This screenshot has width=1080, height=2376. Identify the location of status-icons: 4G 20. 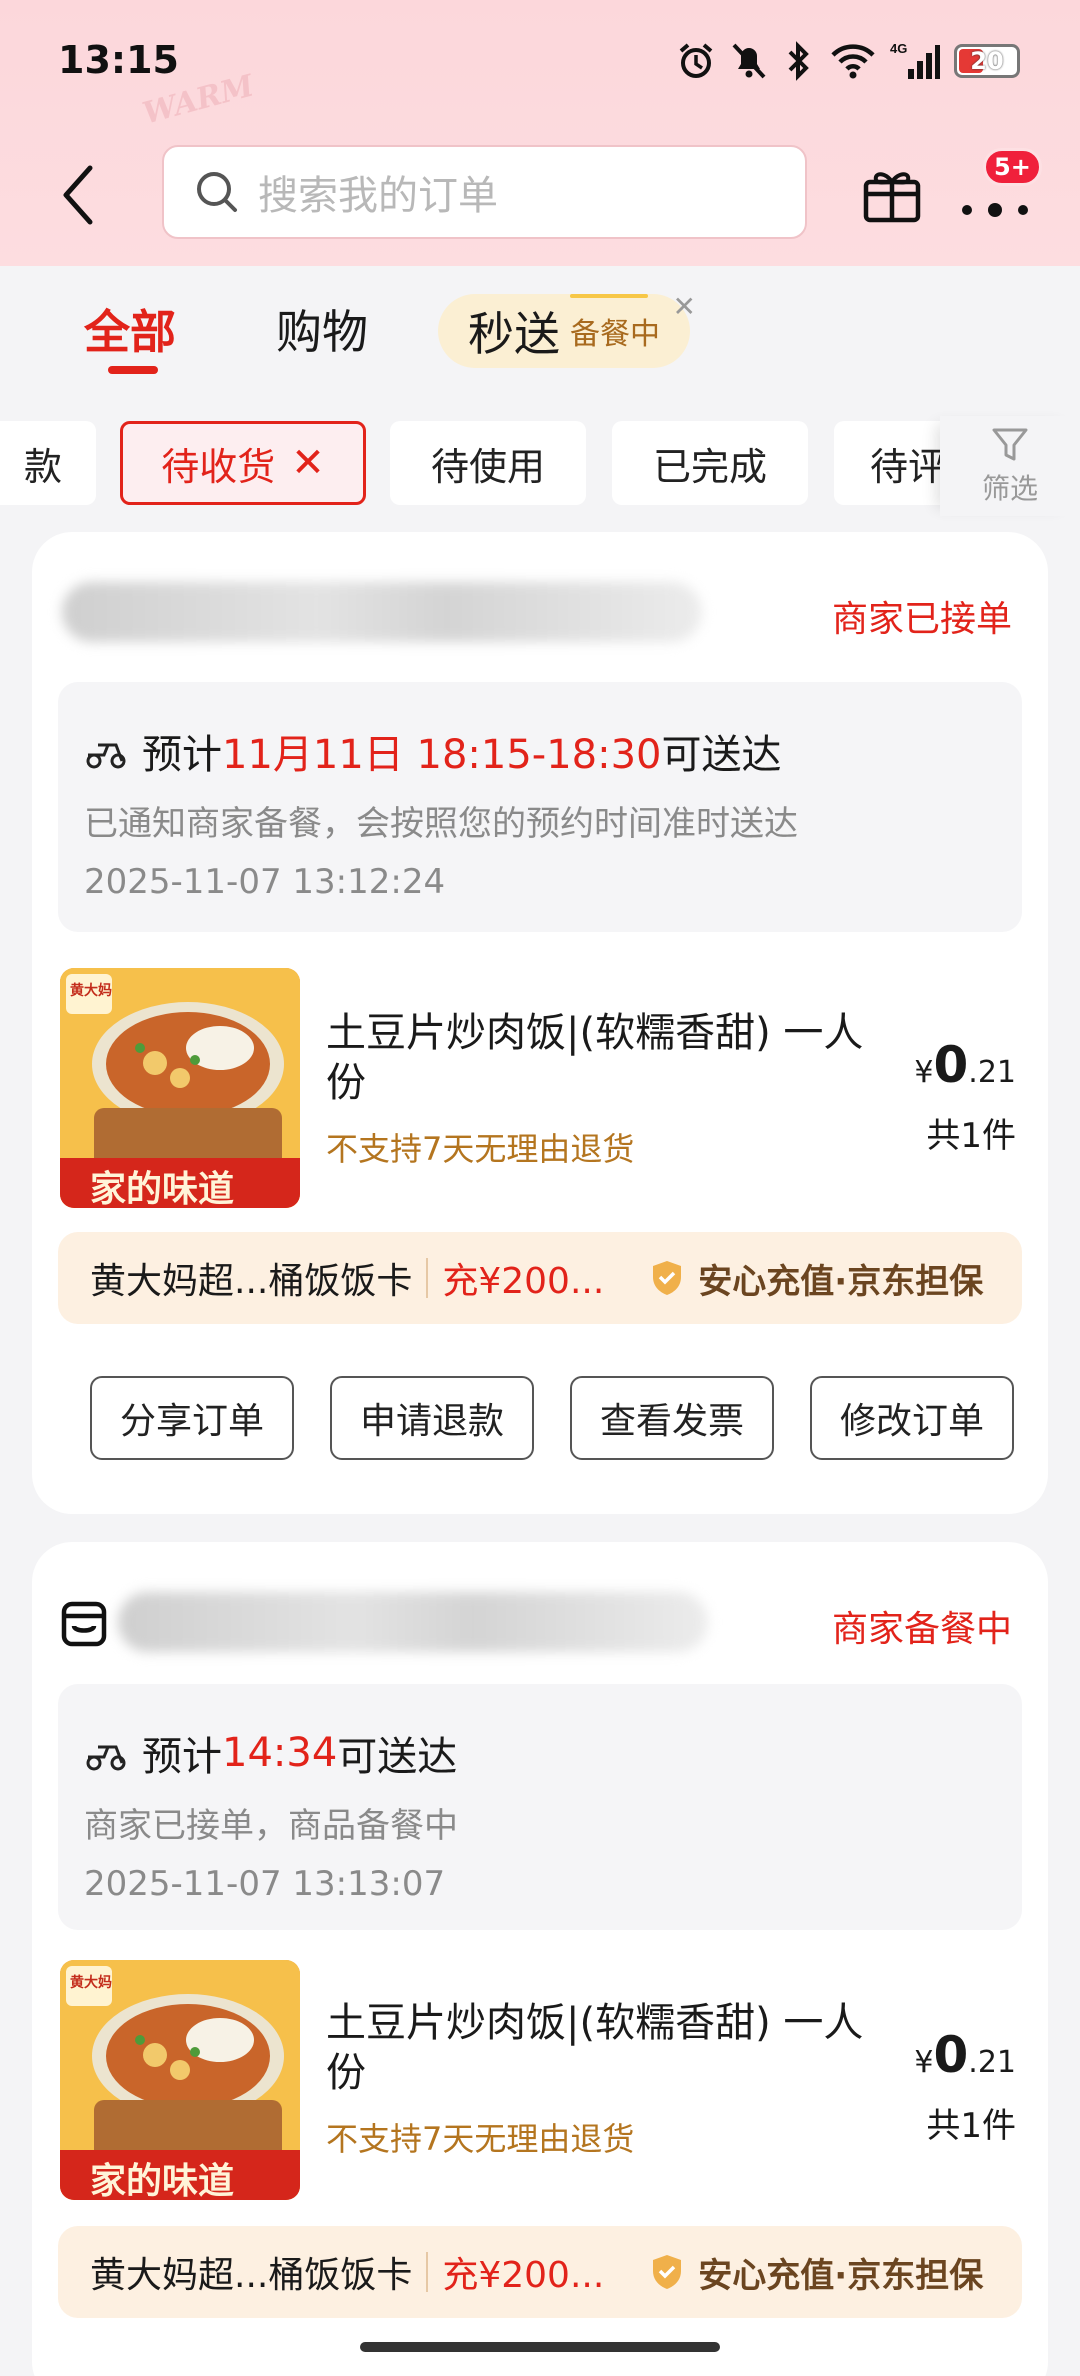
(848, 61).